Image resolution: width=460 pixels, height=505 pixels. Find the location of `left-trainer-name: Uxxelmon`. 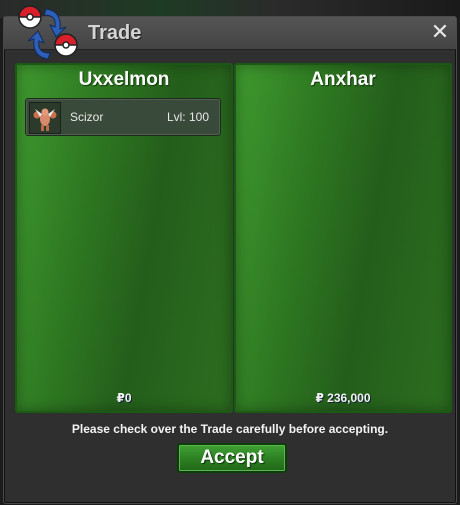

left-trainer-name: Uxxelmon is located at coordinates (124, 79).